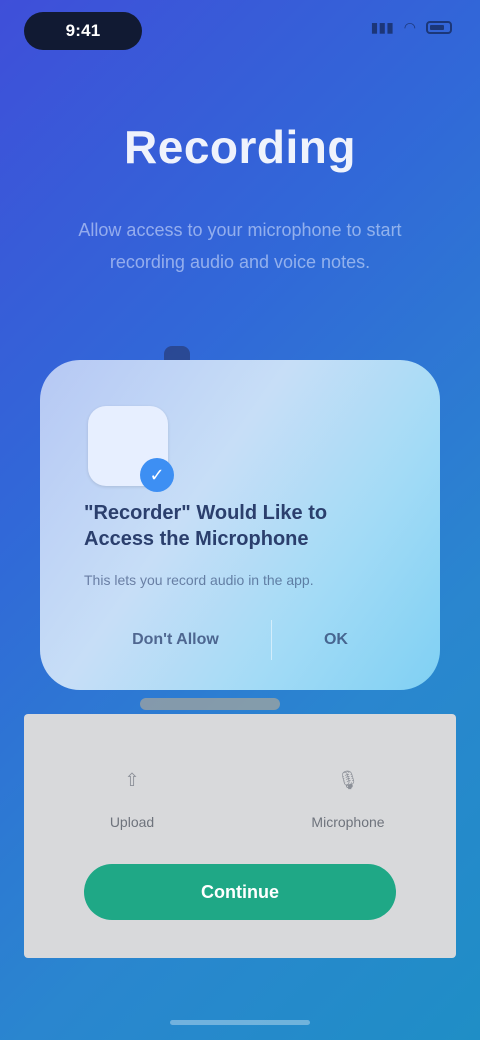 This screenshot has width=480, height=1040. I want to click on battery-icon, so click(439, 27).